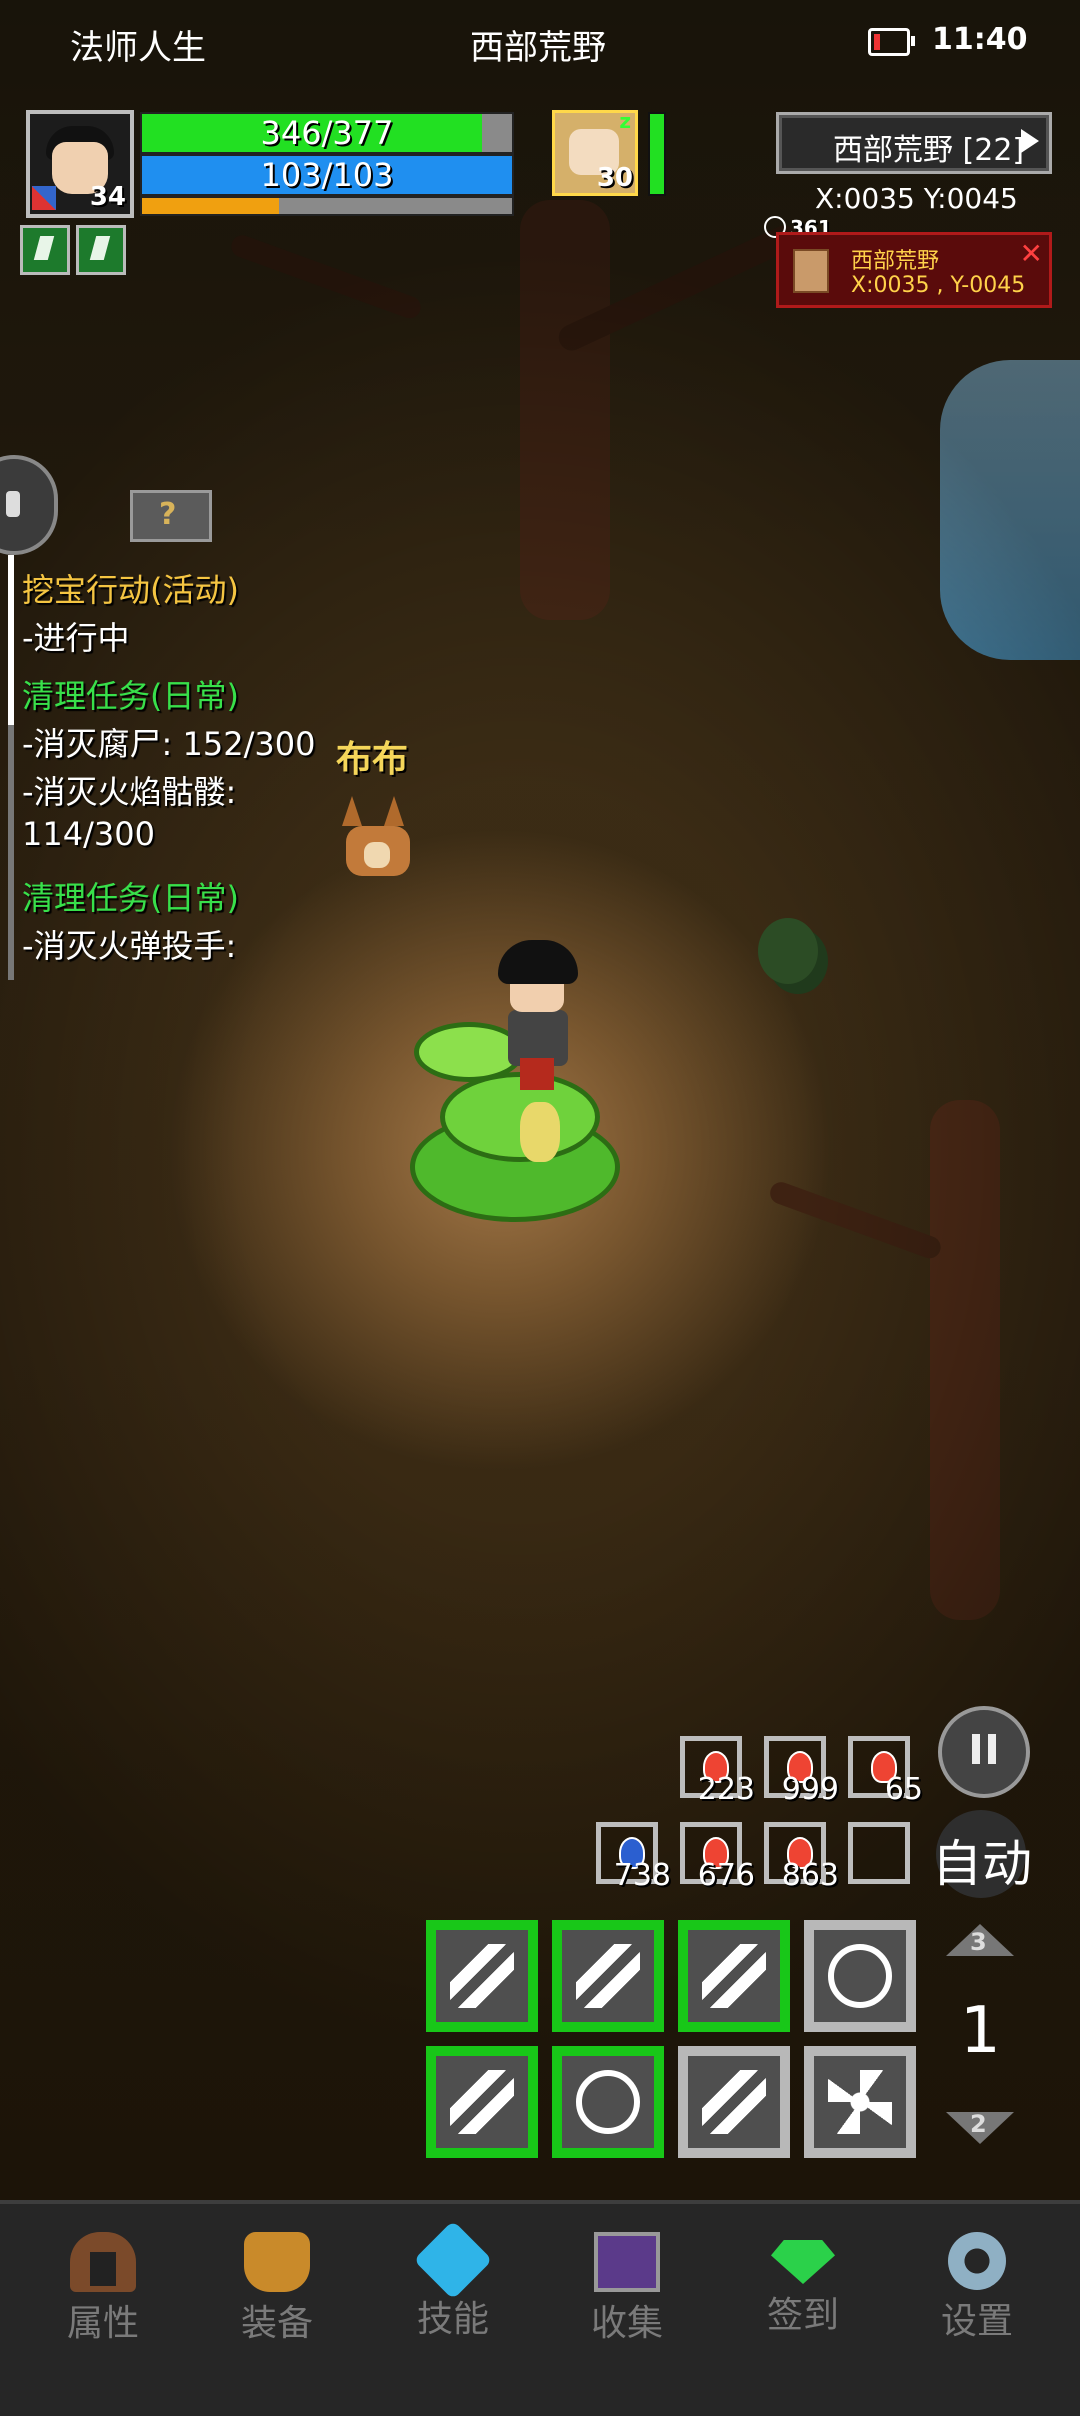  I want to click on potion-slot: 738, so click(633, 1857).